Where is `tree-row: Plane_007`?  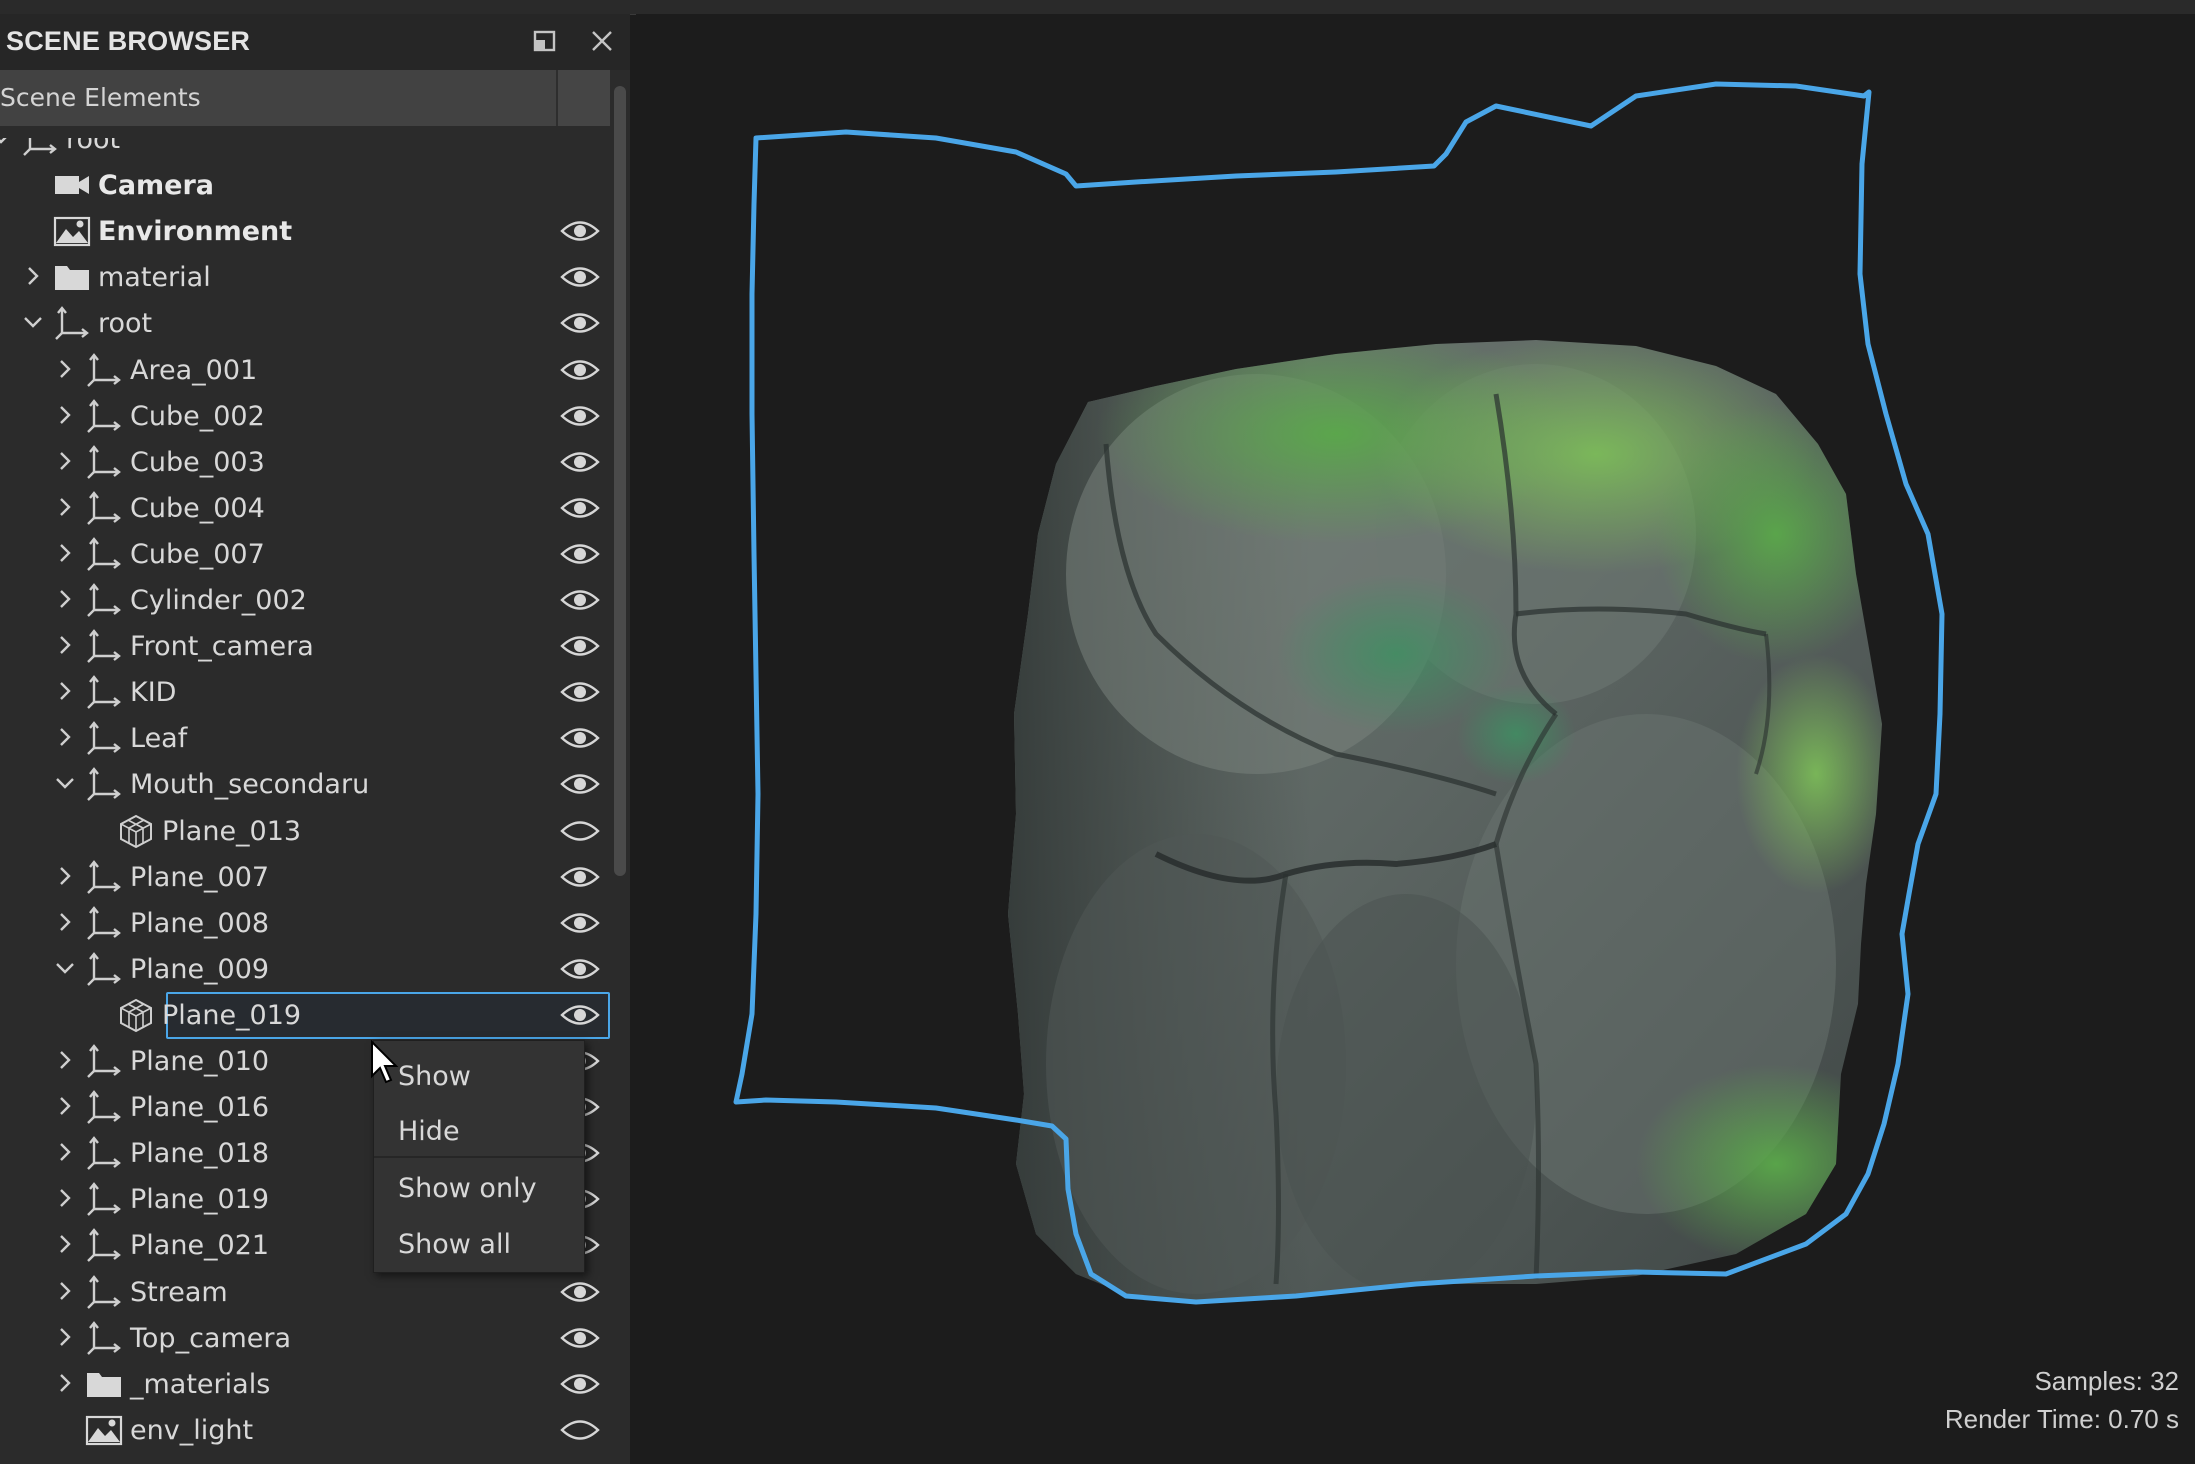 tree-row: Plane_007 is located at coordinates (305, 877).